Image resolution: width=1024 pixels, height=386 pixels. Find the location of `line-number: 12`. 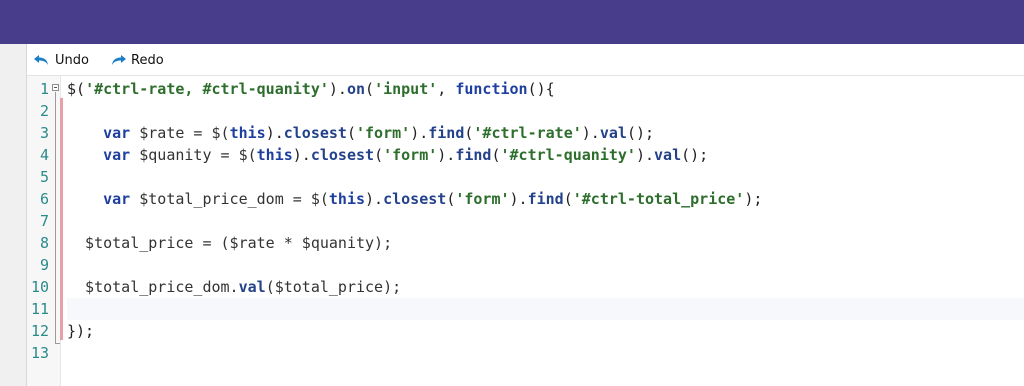

line-number: 12 is located at coordinates (39, 331).